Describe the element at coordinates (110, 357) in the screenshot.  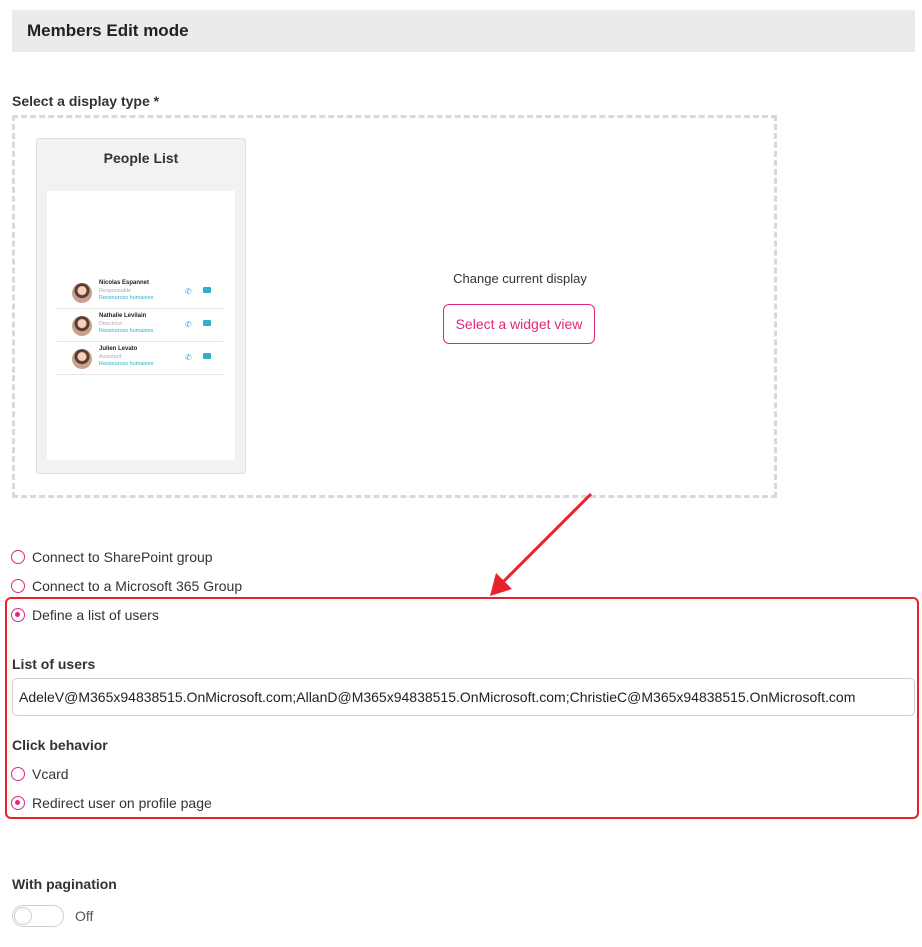
I see `person-role: Assistant` at that location.